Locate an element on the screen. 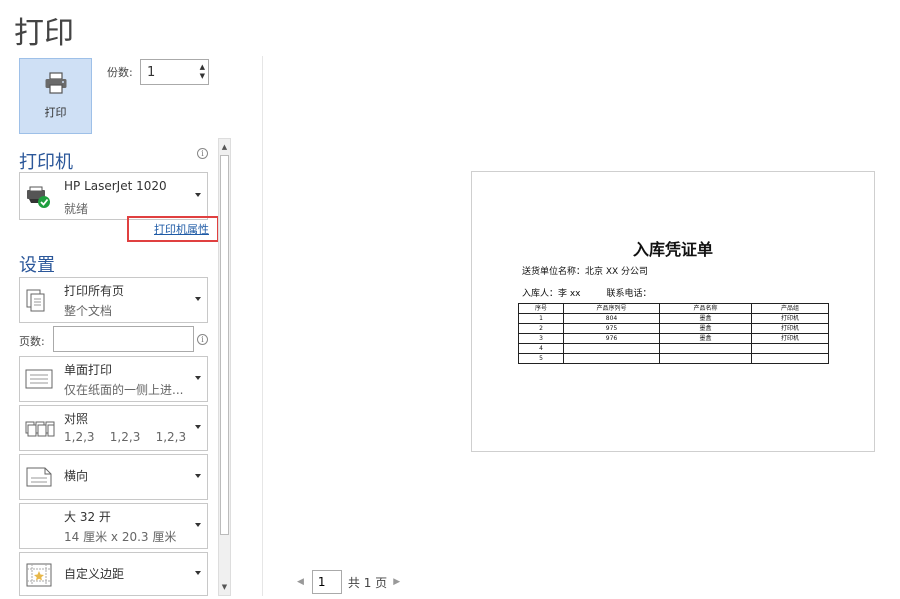 This screenshot has width=900, height=599. printer-icon is located at coordinates (56, 85).